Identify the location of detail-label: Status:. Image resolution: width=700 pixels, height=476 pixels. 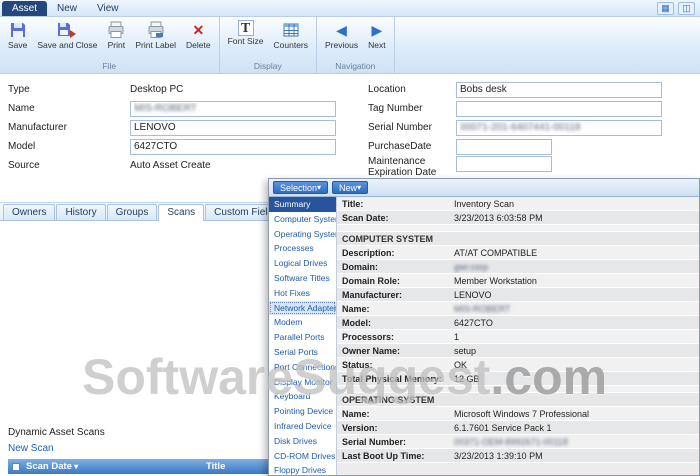
(357, 365).